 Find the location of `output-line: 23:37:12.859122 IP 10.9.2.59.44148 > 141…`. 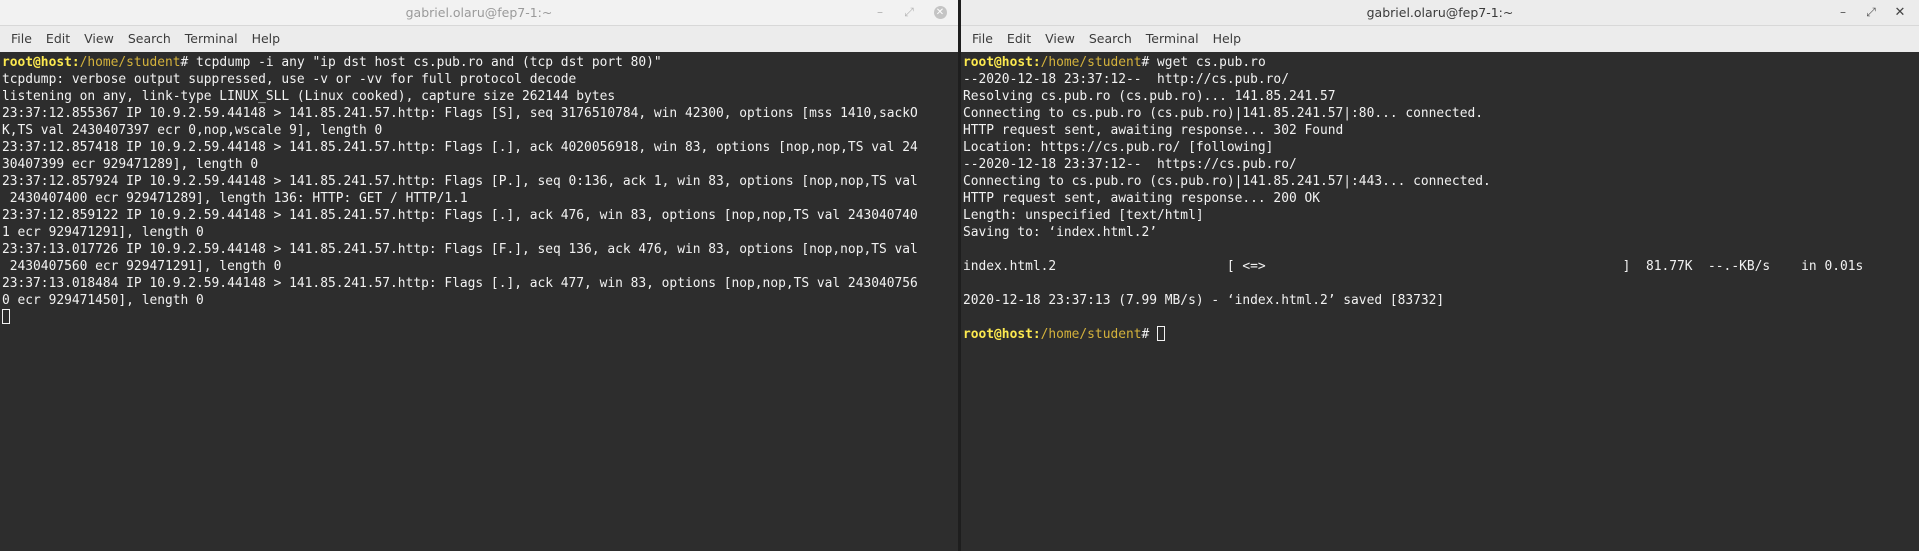

output-line: 23:37:12.859122 IP 10.9.2.59.44148 > 141… is located at coordinates (460, 215).